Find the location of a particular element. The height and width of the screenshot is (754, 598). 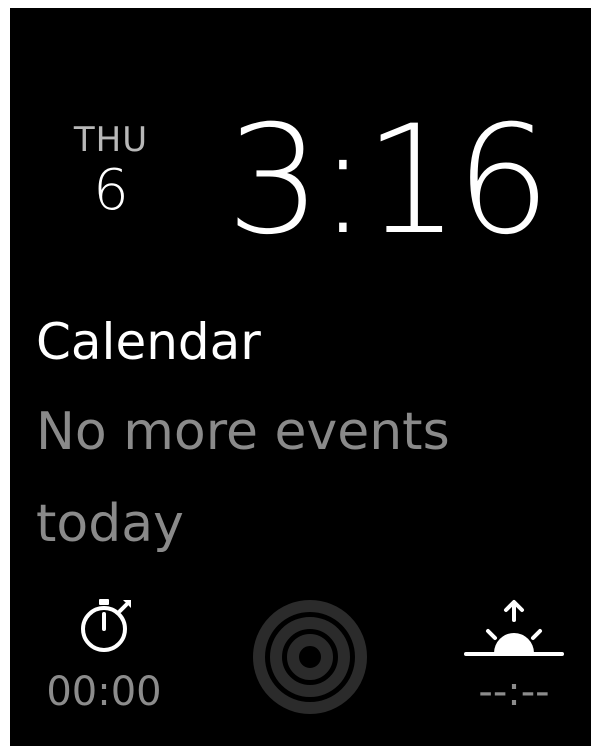

stopwatch-complication: 00:00 is located at coordinates (104, 661).